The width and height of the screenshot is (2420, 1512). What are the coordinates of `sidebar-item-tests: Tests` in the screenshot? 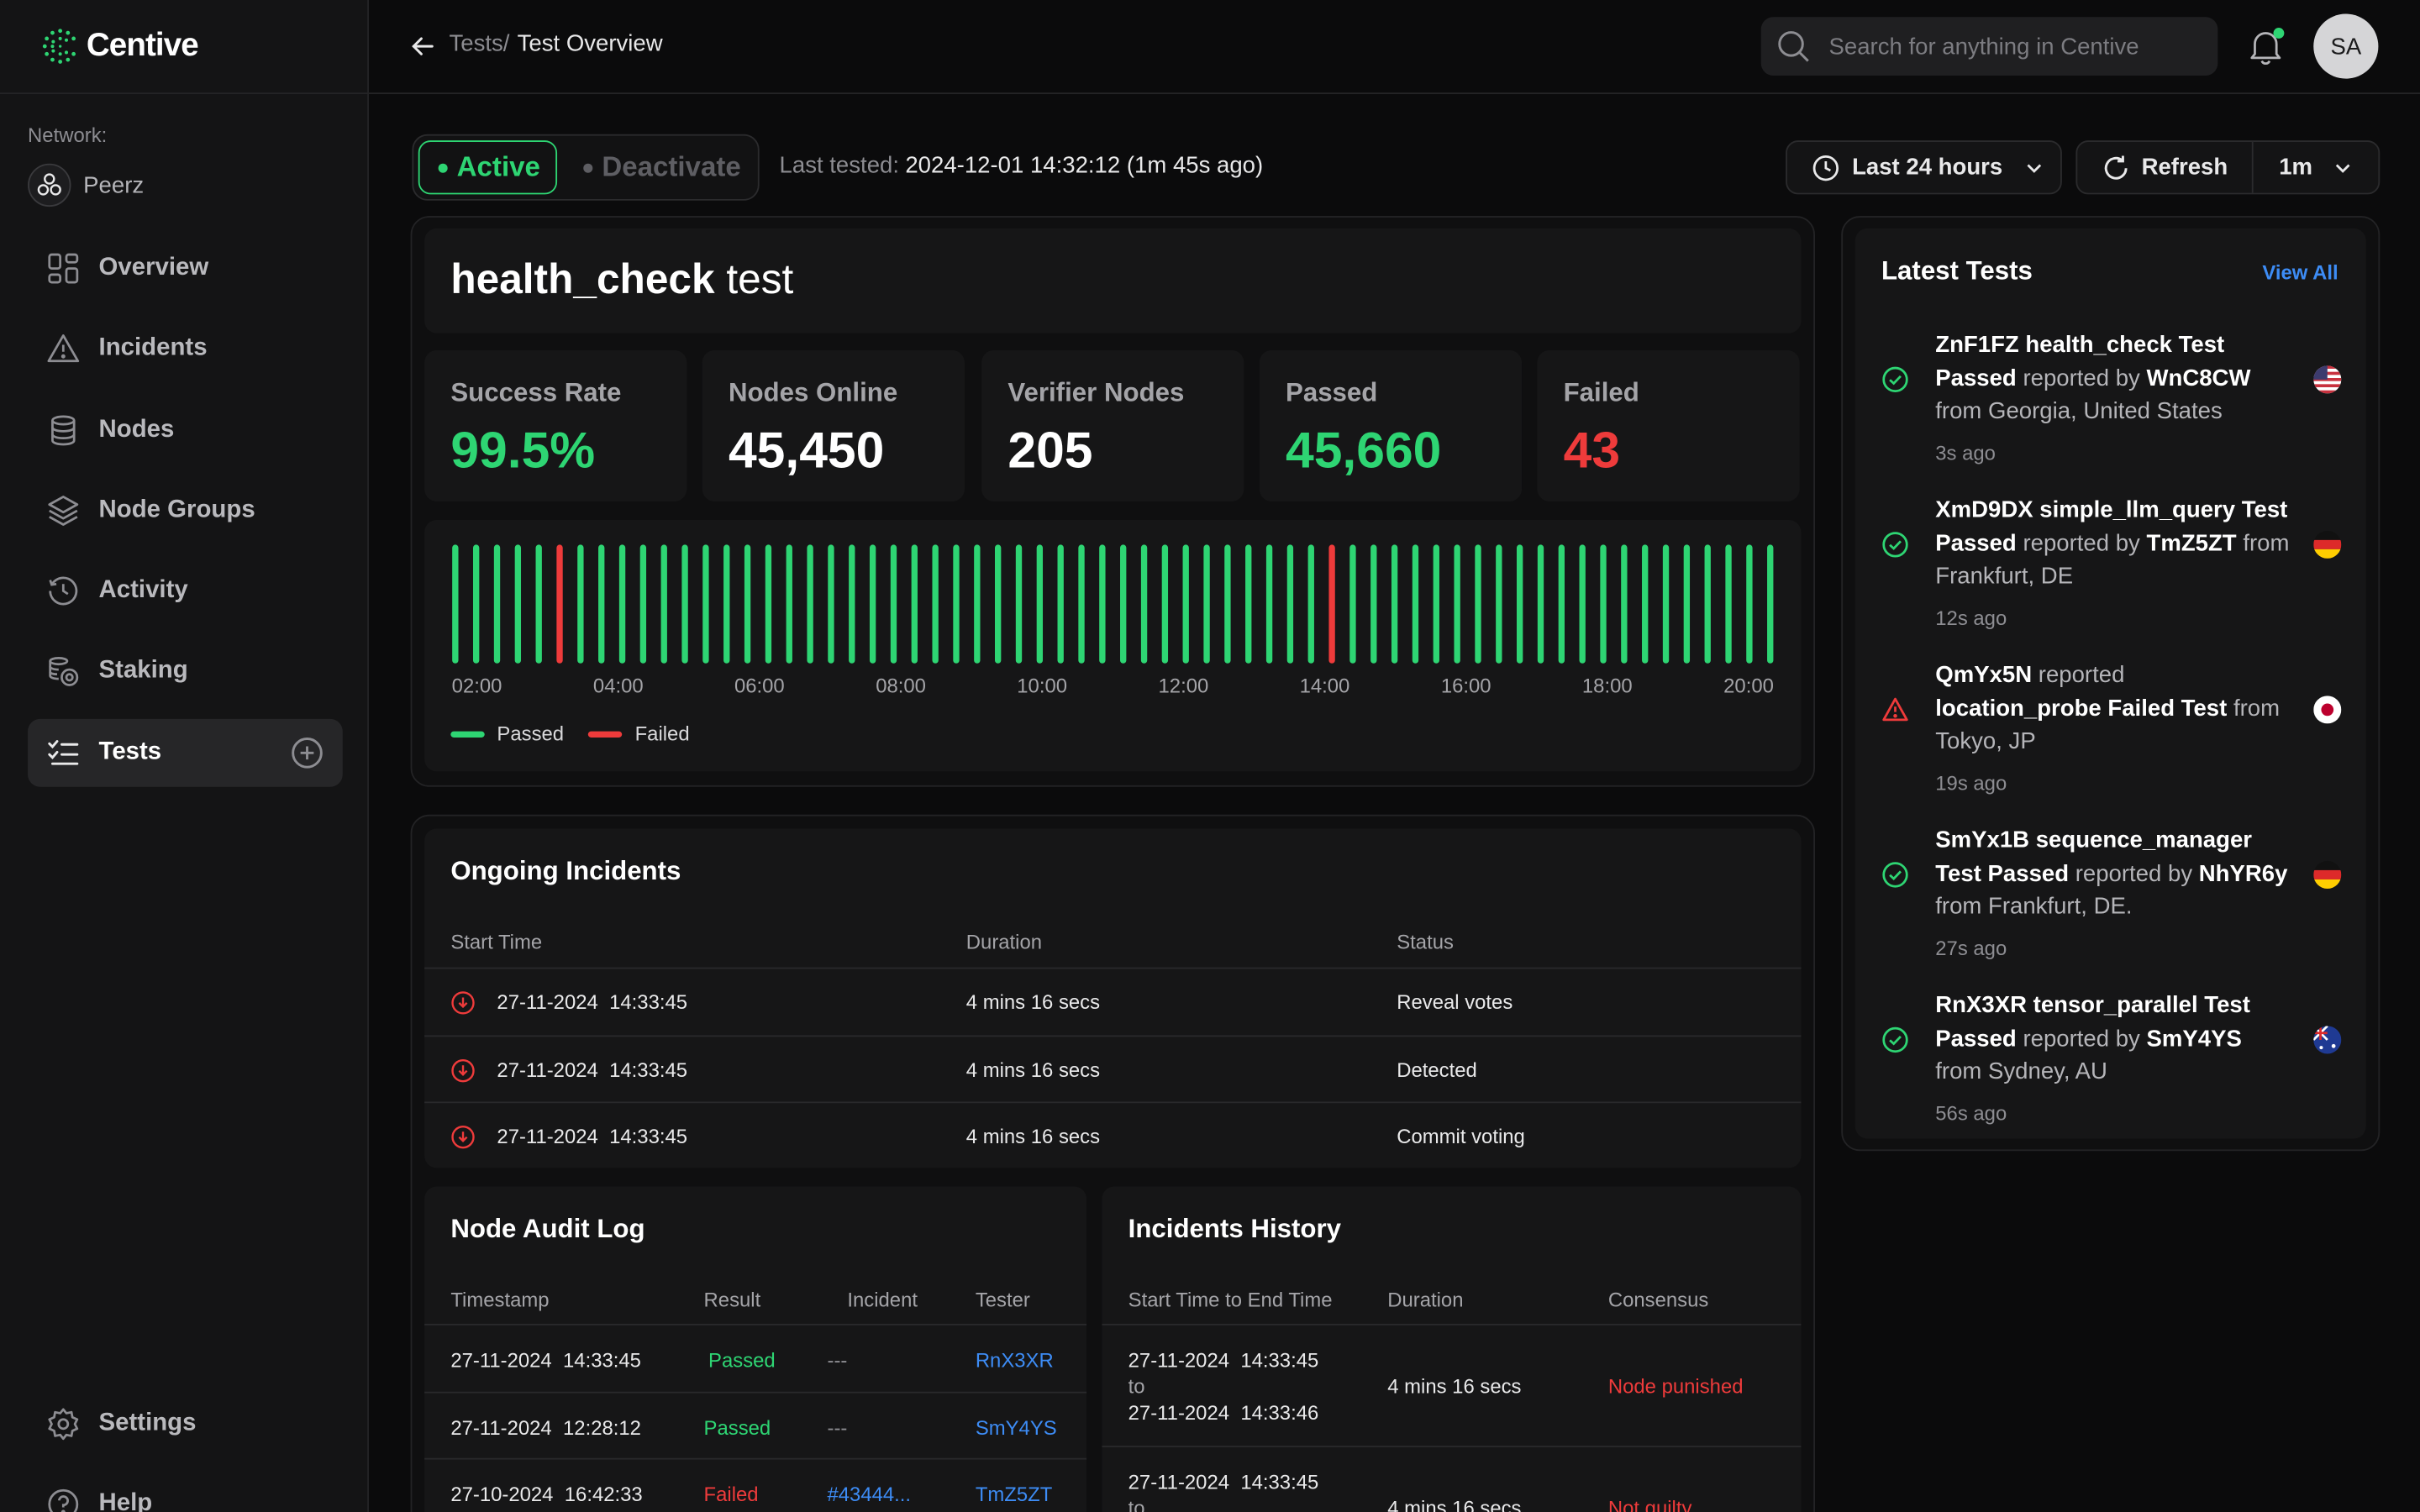 It's located at (185, 752).